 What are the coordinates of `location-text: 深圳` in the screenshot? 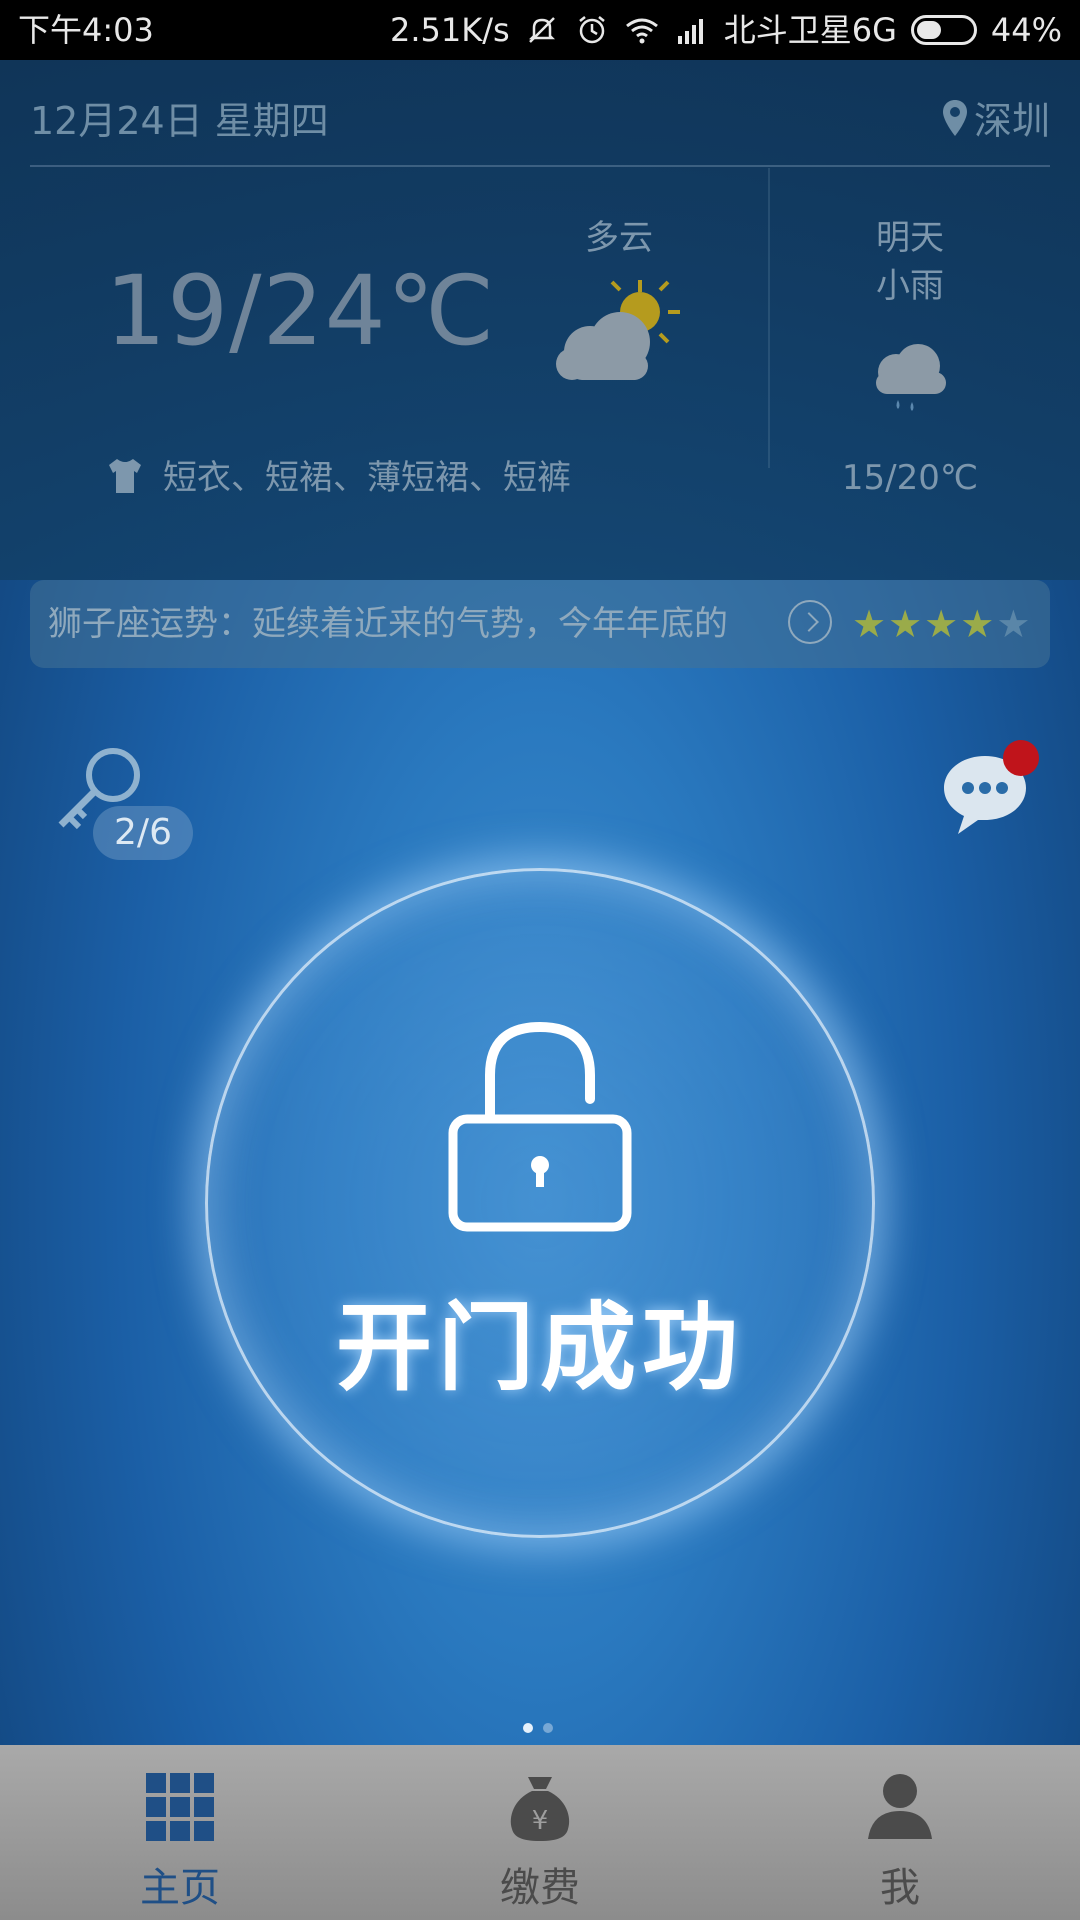 It's located at (1011, 121).